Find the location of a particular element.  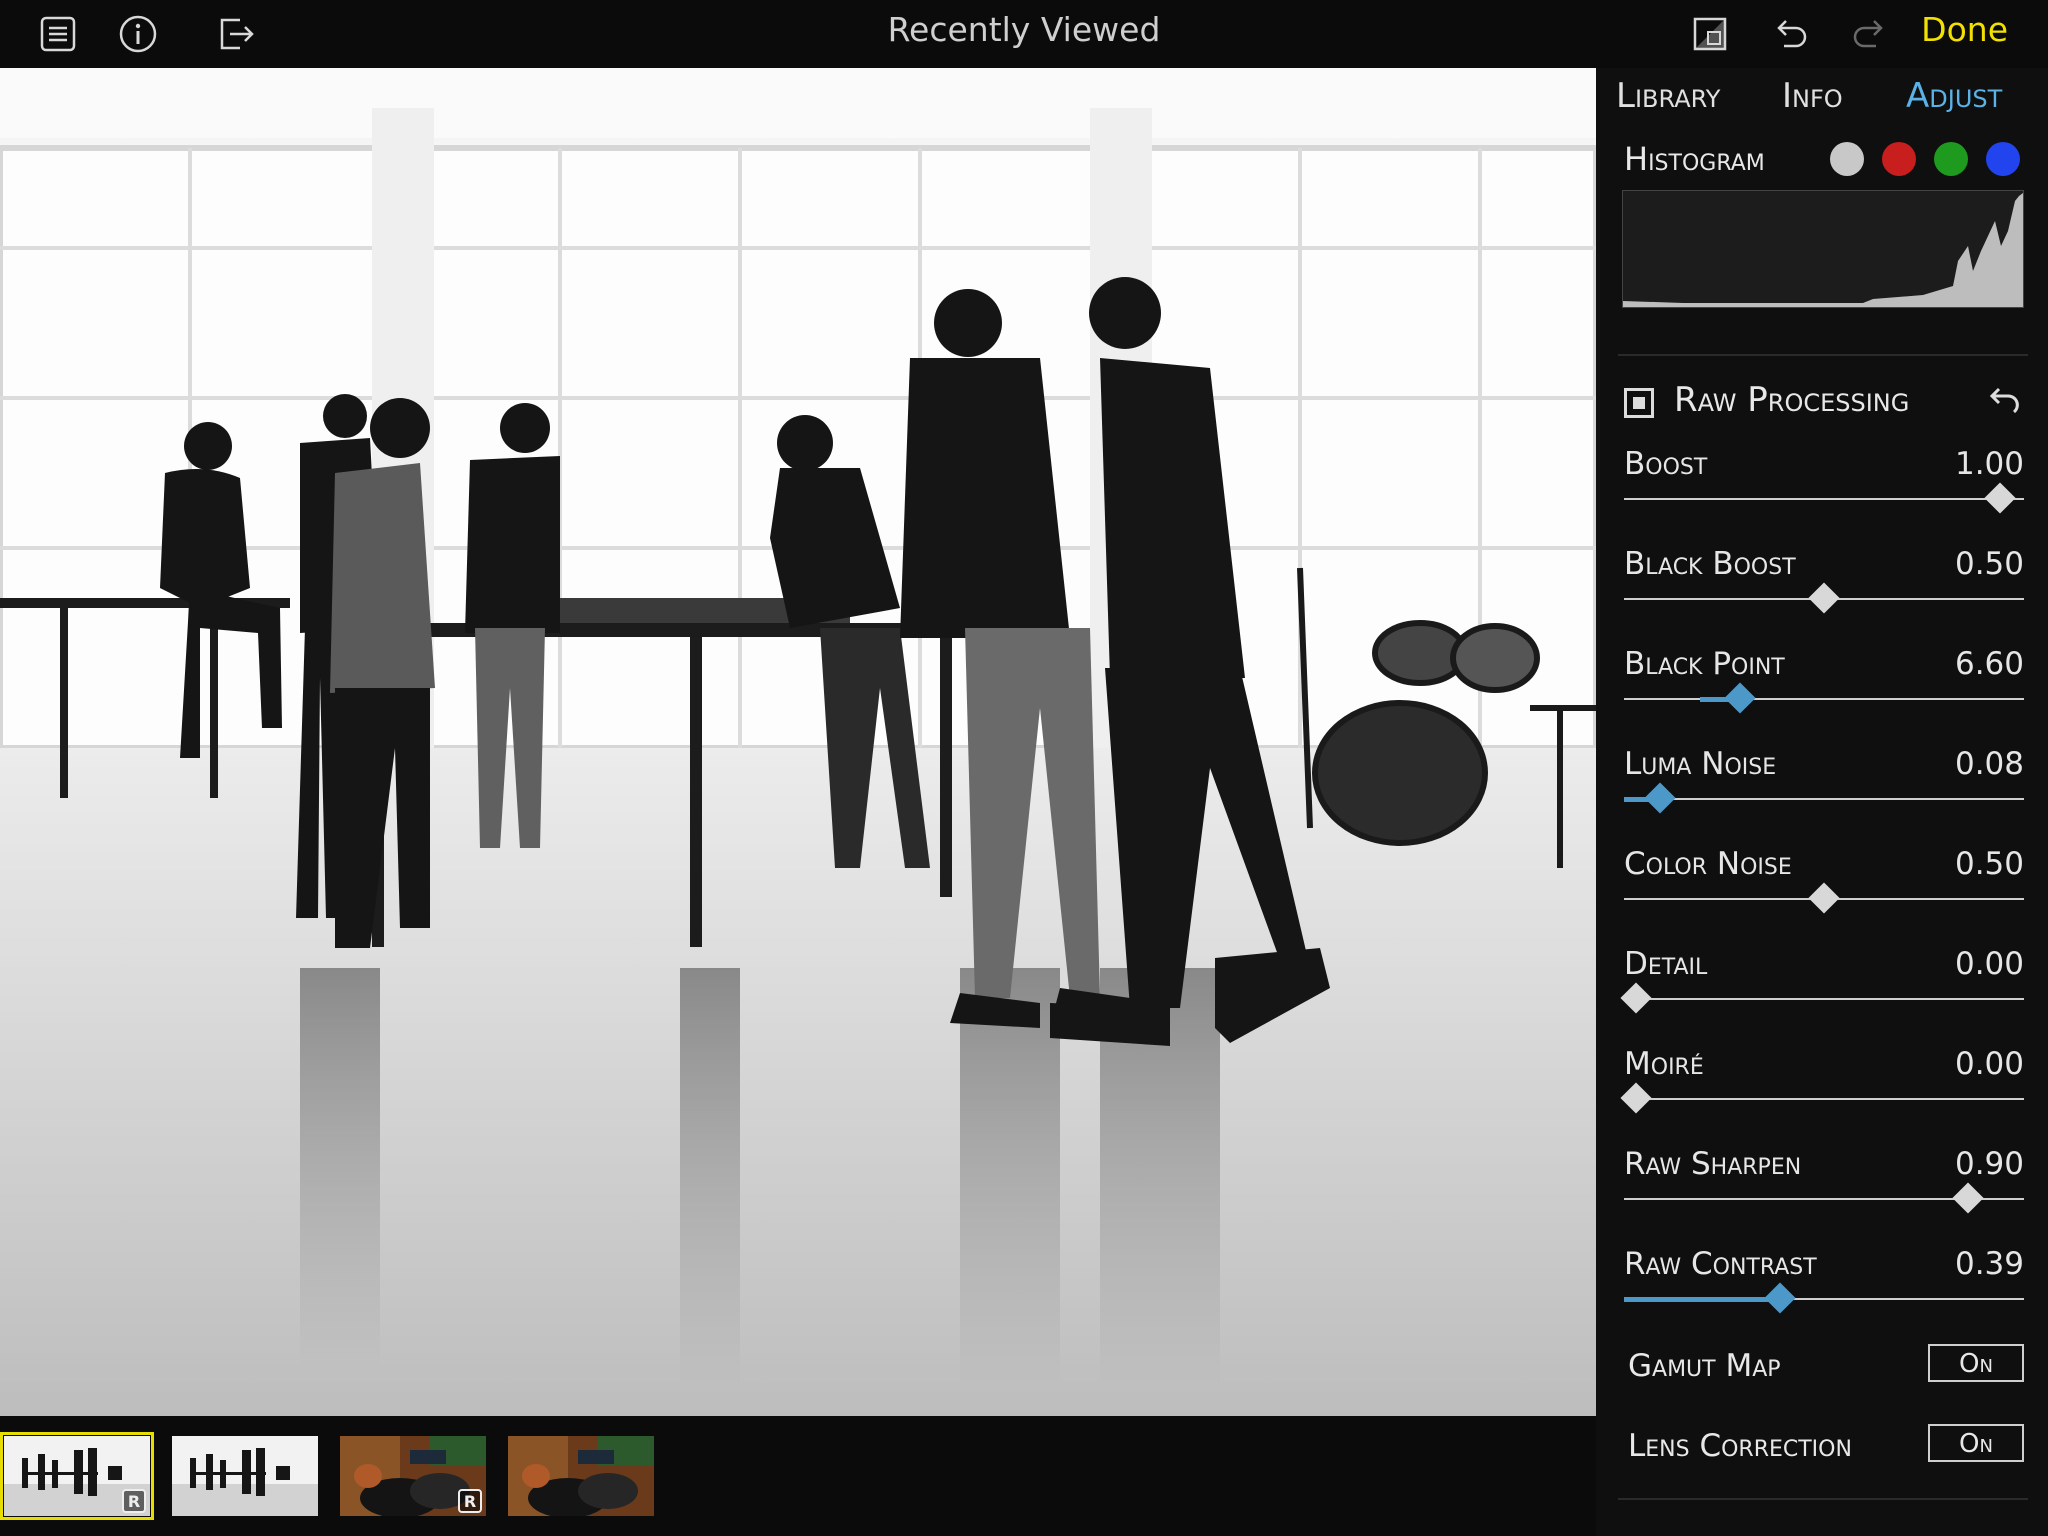

moir--value: 0.00 is located at coordinates (1989, 1064).